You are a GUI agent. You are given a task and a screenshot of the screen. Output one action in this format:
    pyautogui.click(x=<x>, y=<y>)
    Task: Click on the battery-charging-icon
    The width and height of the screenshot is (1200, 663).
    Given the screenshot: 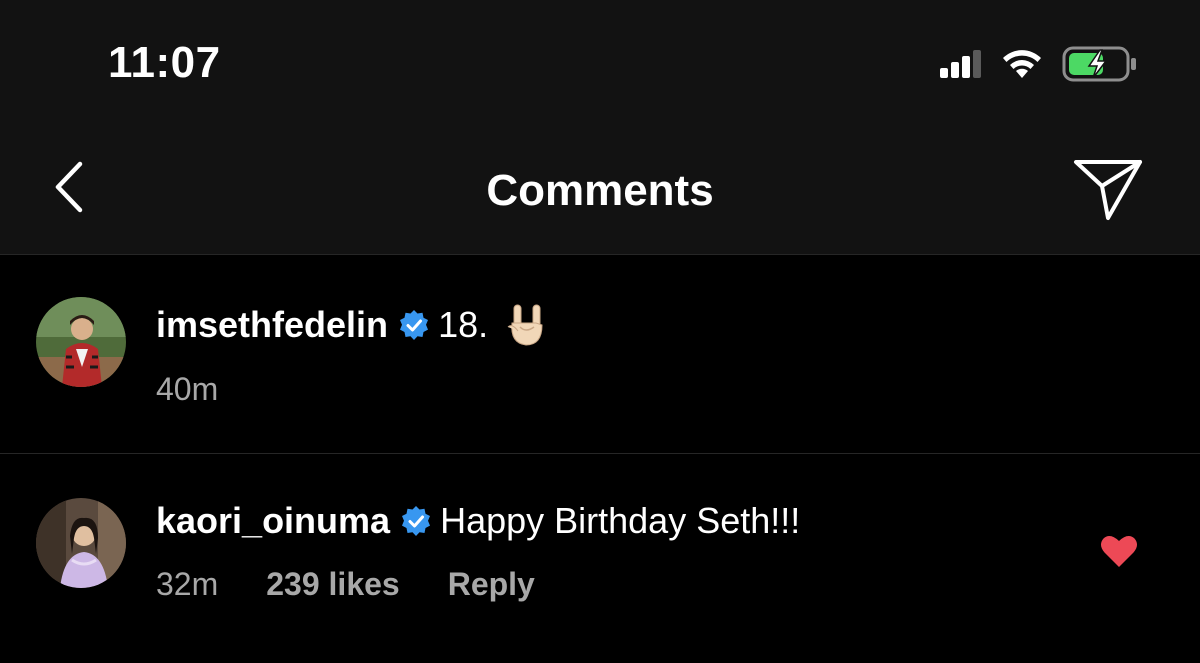 What is the action you would take?
    pyautogui.click(x=1099, y=64)
    